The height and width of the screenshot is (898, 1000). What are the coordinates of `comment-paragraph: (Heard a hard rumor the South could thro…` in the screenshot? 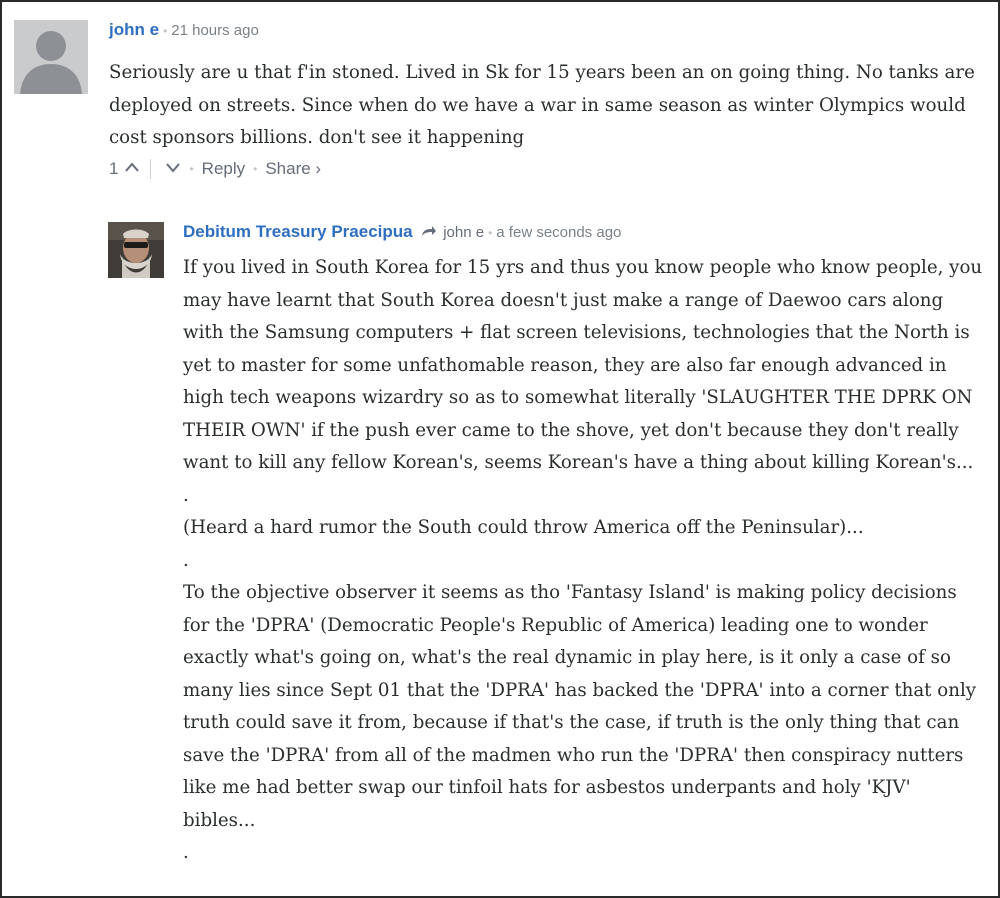 It's located at (523, 527).